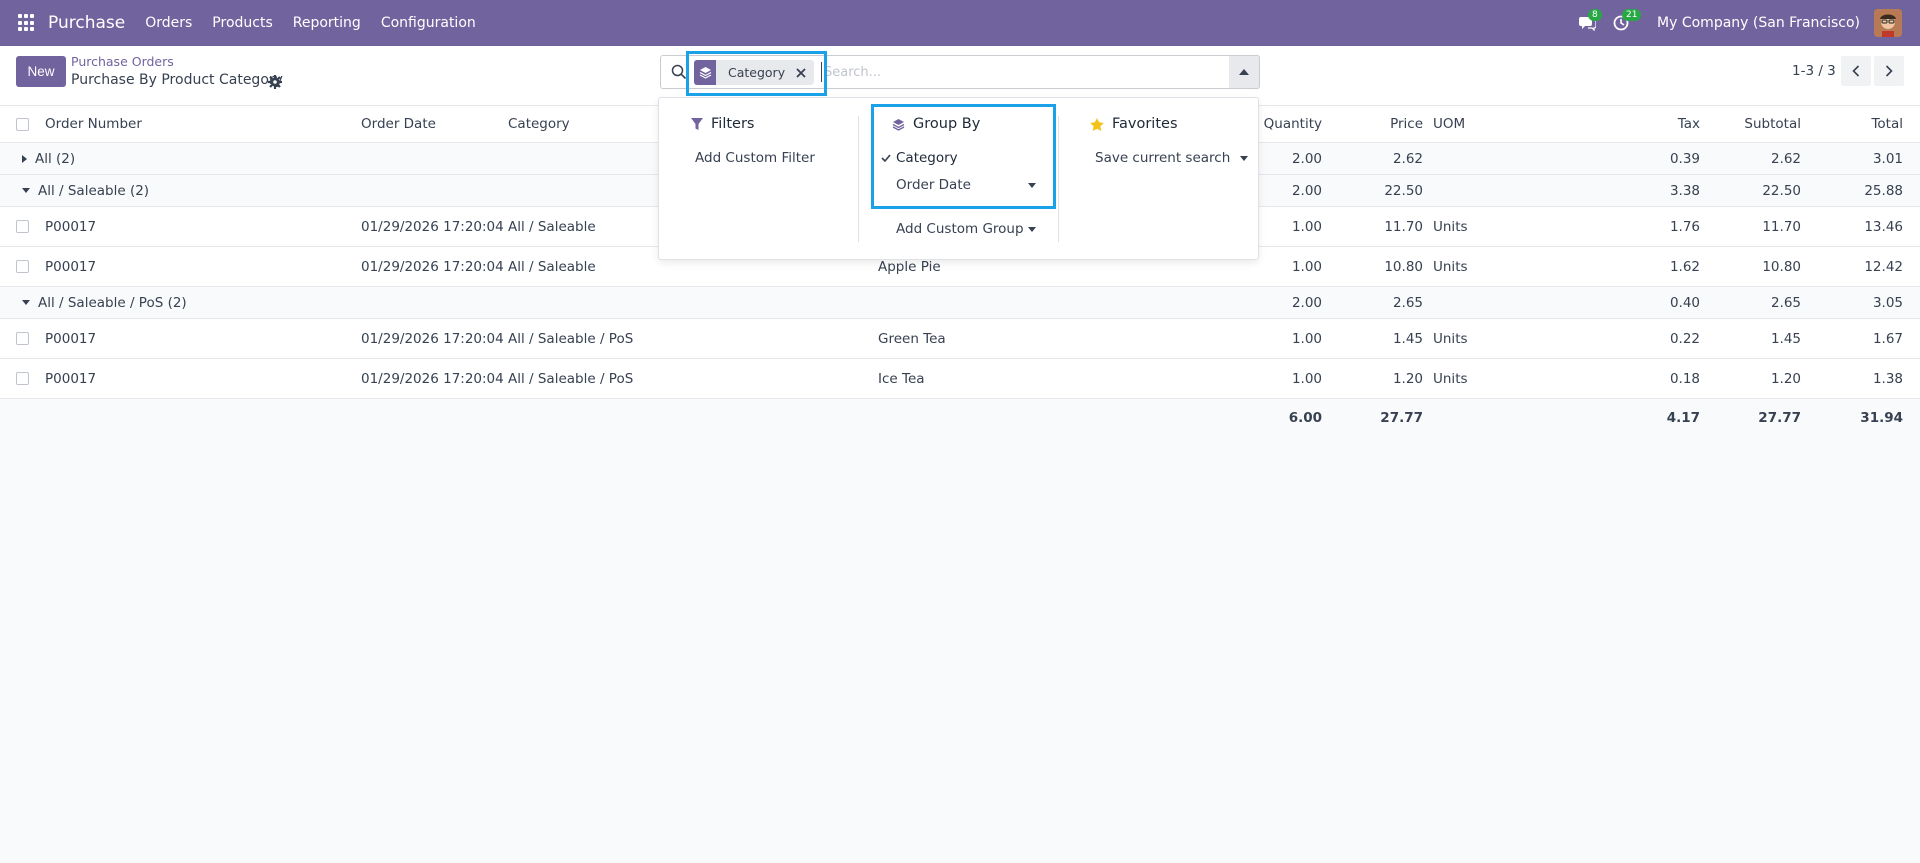 The image size is (1920, 863). Describe the element at coordinates (1306, 302) in the screenshot. I see `group-quantity: 2.00` at that location.